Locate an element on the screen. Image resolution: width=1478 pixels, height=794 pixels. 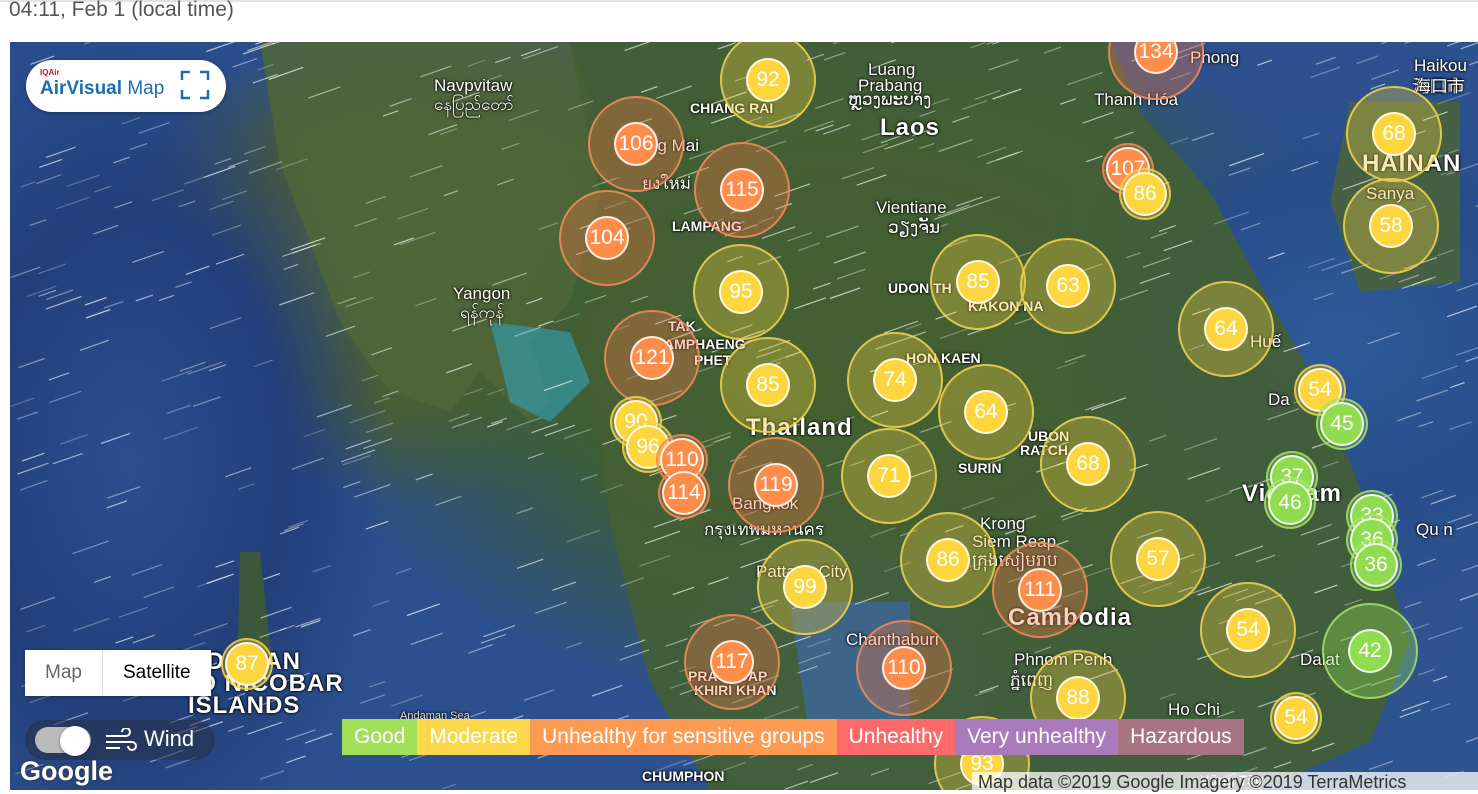
place-label: Da is located at coordinates (1279, 399).